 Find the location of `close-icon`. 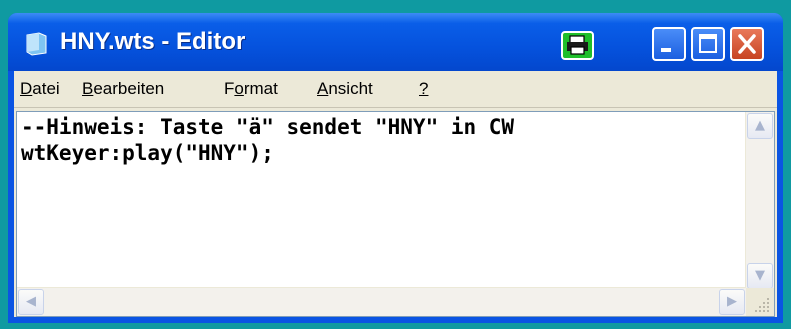

close-icon is located at coordinates (747, 44).